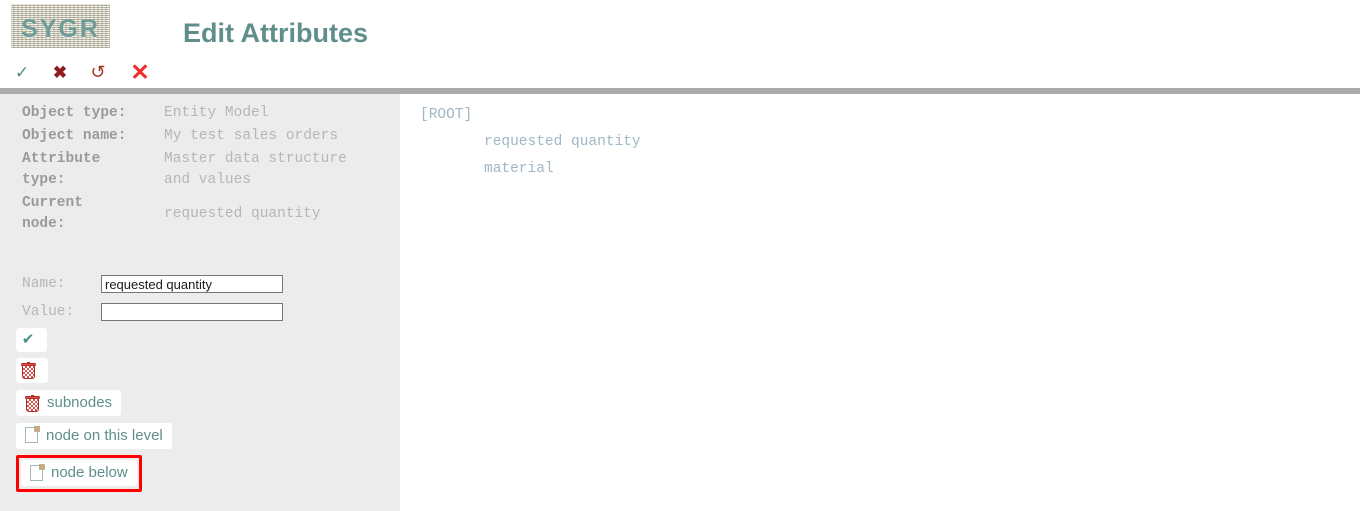 Image resolution: width=1360 pixels, height=511 pixels. What do you see at coordinates (28, 339) in the screenshot?
I see `check-icon: ✔` at bounding box center [28, 339].